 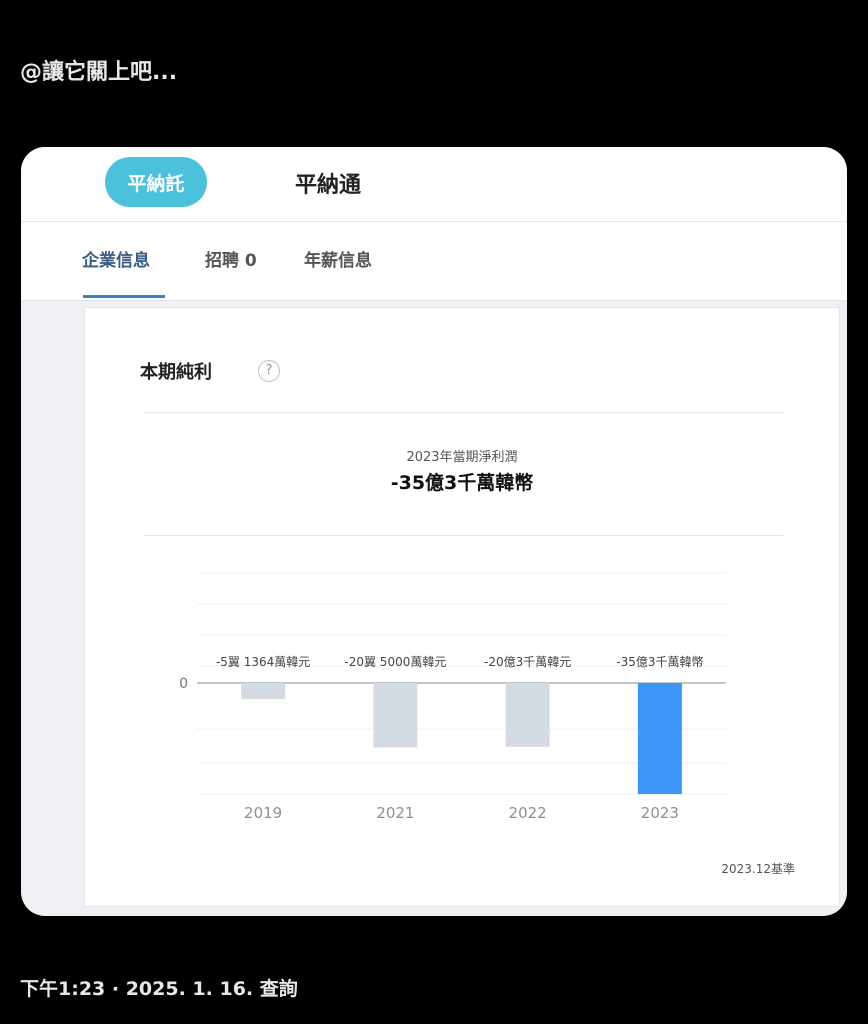 I want to click on data-label: -5翼 1364萬韓元, so click(x=263, y=662).